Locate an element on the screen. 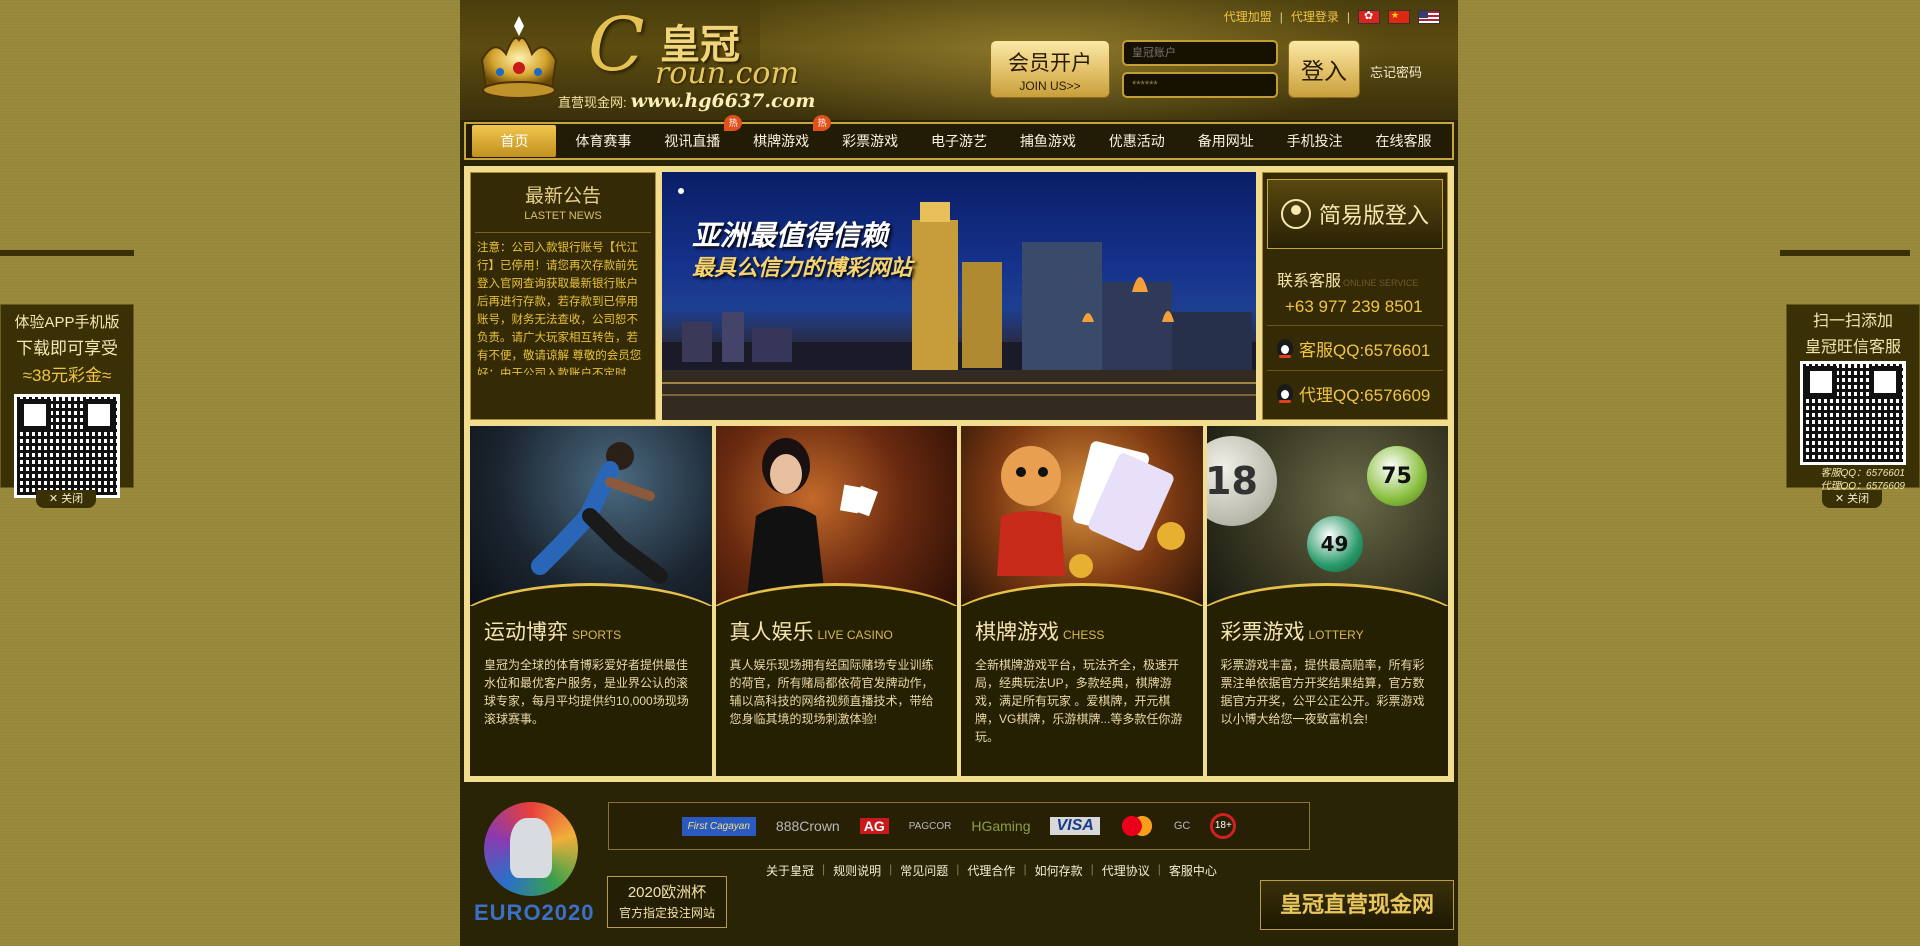 This screenshot has height=946, width=1920. float-right-line2: 皇冠旺信客服 is located at coordinates (1852, 347).